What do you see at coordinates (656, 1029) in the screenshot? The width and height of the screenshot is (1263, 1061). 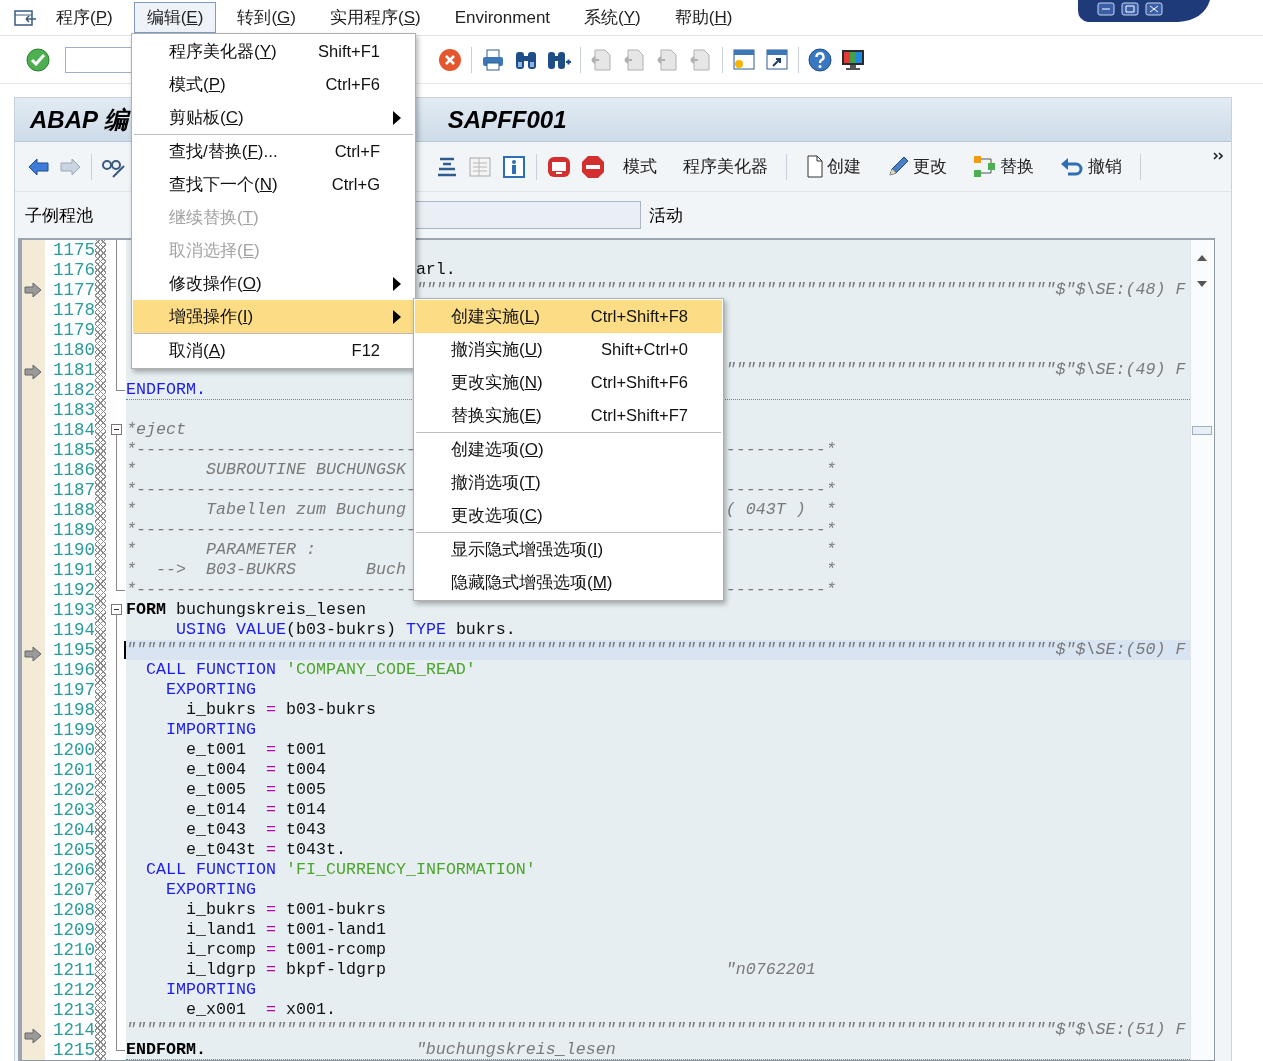 I see `enhancement-marker: """""""""""""""""""""""""""""""""""""""""""""""""""""""""""""""""""""""""""""""""""""""""""""$"$\SE:(51) F` at bounding box center [656, 1029].